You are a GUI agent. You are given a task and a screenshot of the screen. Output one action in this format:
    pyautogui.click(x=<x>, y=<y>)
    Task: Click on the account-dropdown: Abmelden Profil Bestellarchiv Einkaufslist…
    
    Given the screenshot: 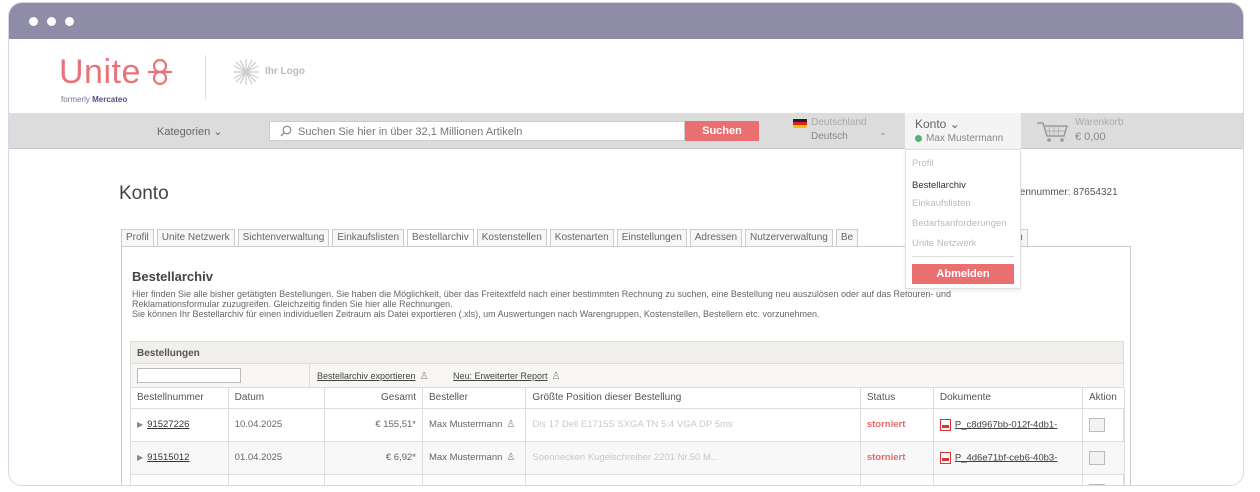 What is the action you would take?
    pyautogui.click(x=963, y=219)
    